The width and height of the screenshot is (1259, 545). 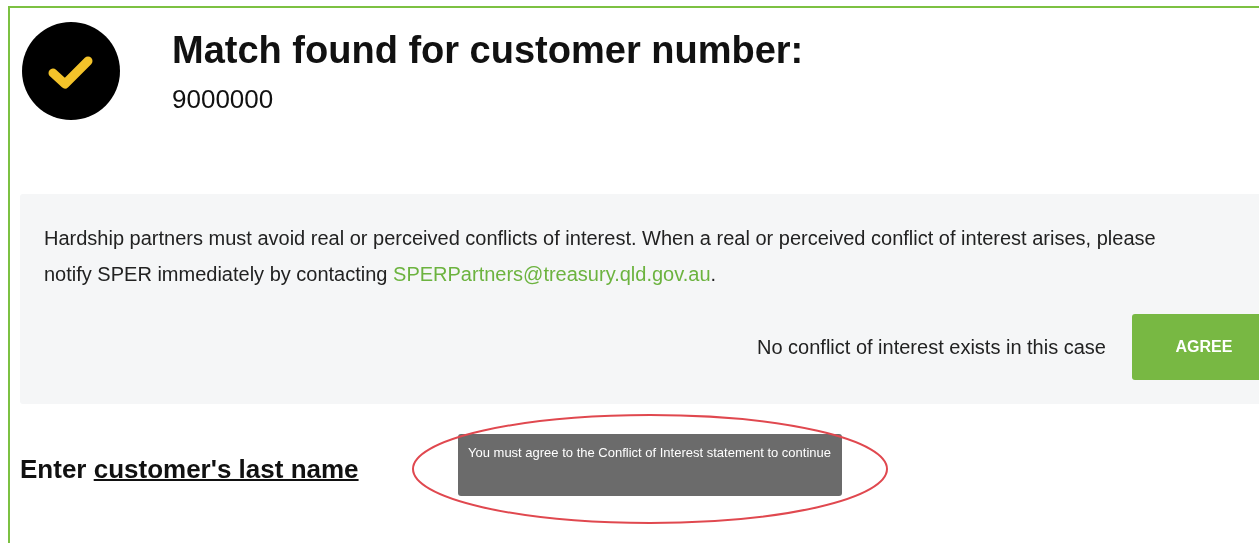 I want to click on notice-text: Hardship partners must avoid real or perceived conflicts of interest. When a real or perceived conflict of interest arises, please notify SPER immediately by contacting SPERPartners@treasury.qld.gov.au., so click(x=600, y=256).